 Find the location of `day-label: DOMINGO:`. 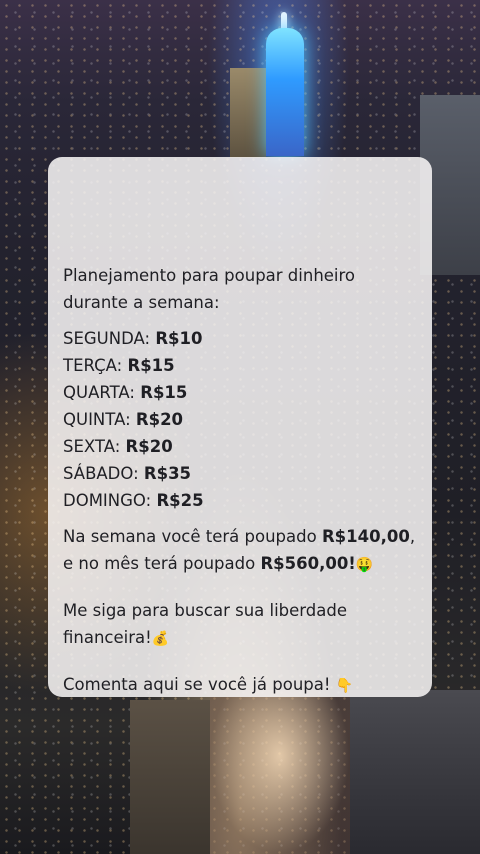

day-label: DOMINGO: is located at coordinates (107, 500).